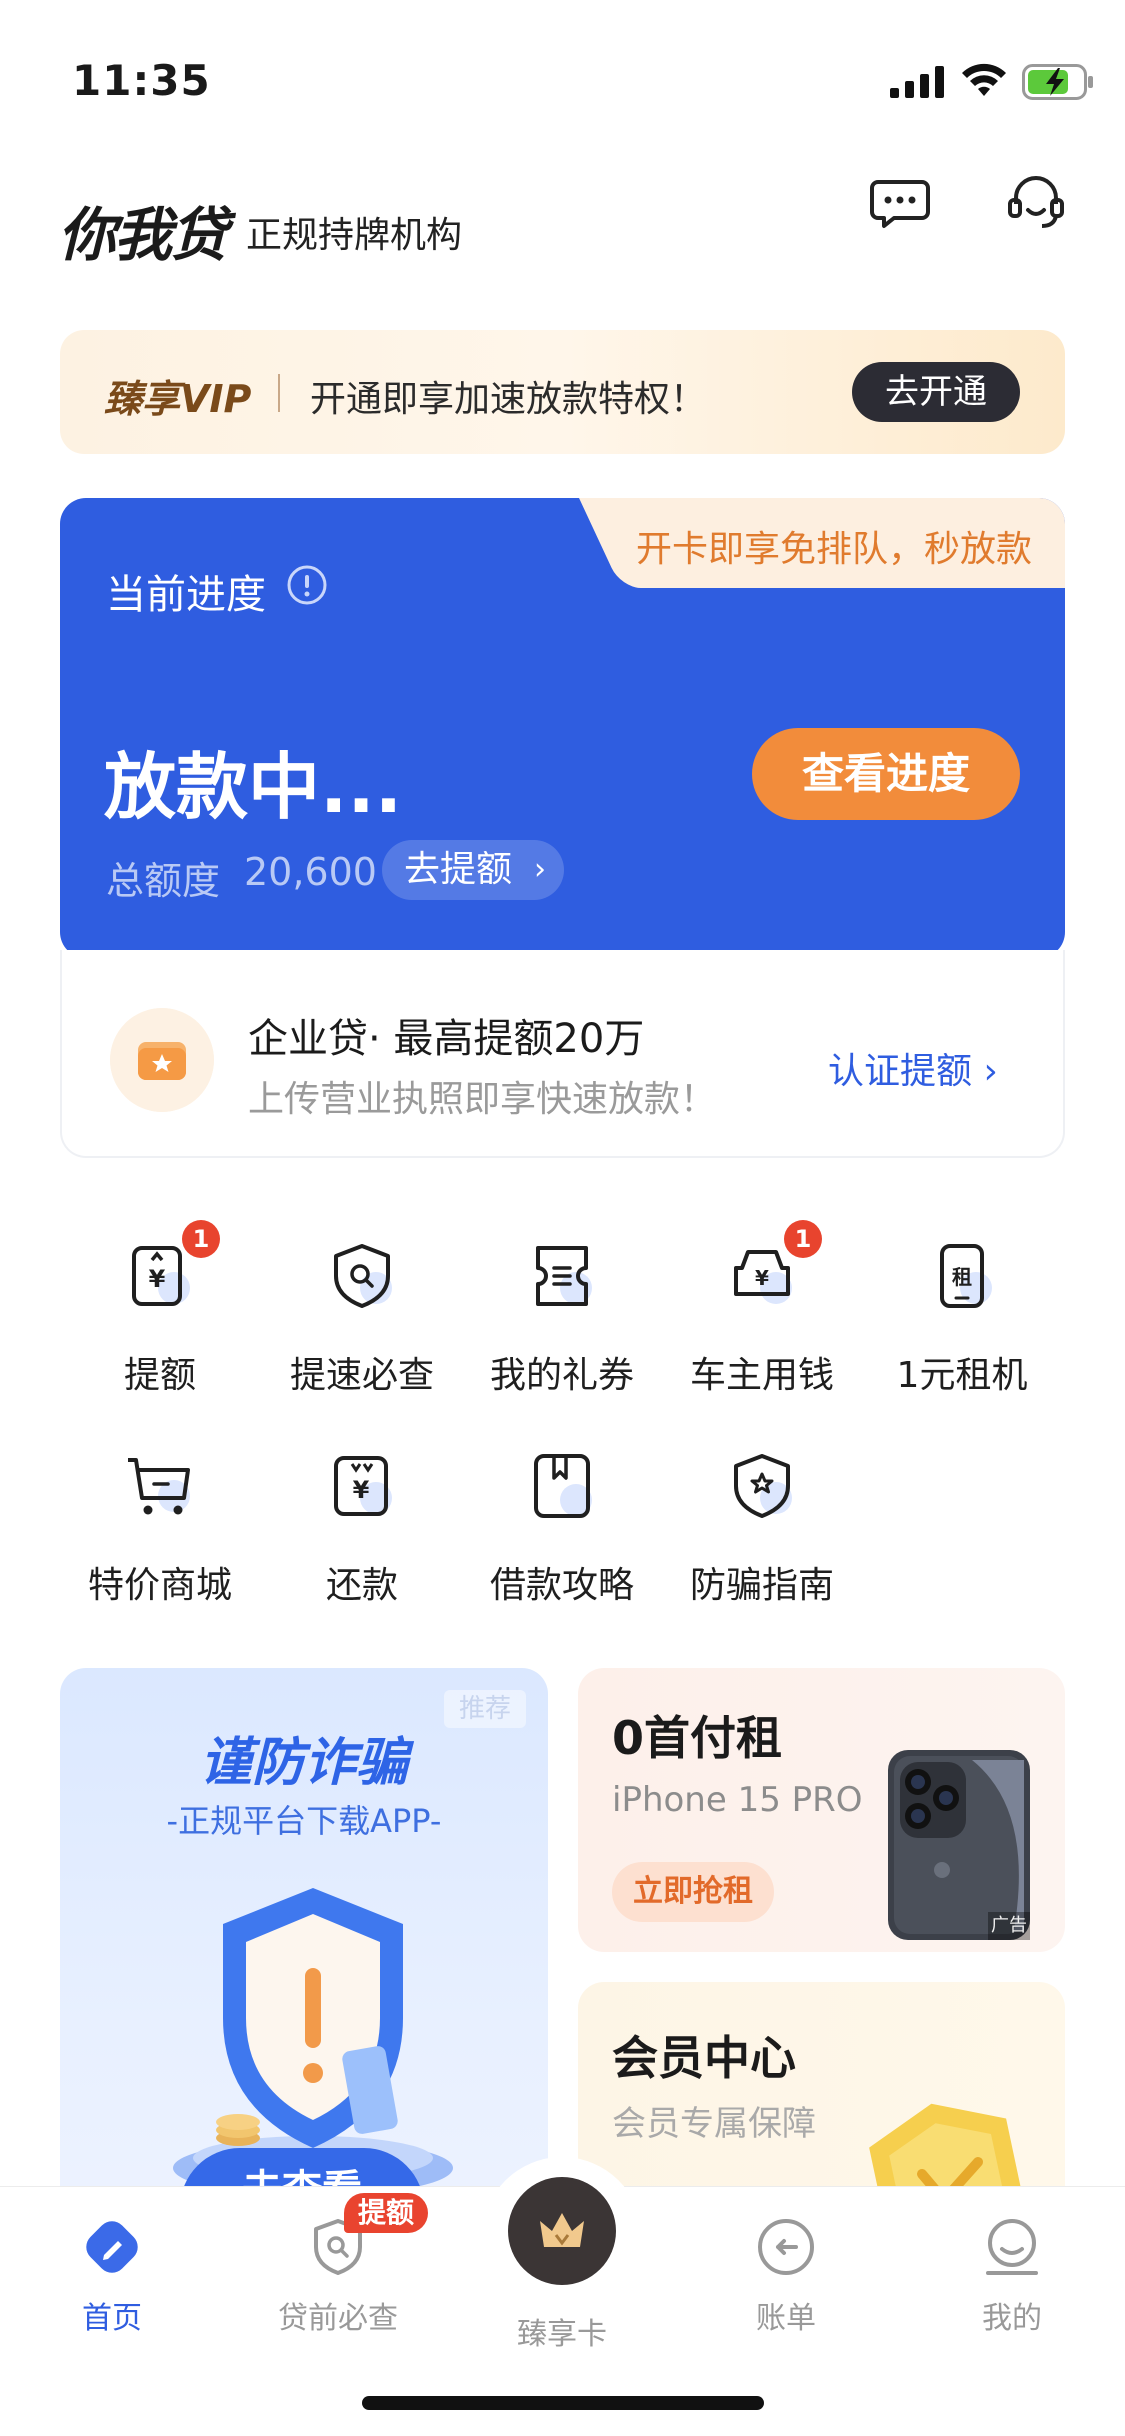 This screenshot has width=1125, height=2436. What do you see at coordinates (178, 399) in the screenshot?
I see `vip-brand: 臻享VIP` at bounding box center [178, 399].